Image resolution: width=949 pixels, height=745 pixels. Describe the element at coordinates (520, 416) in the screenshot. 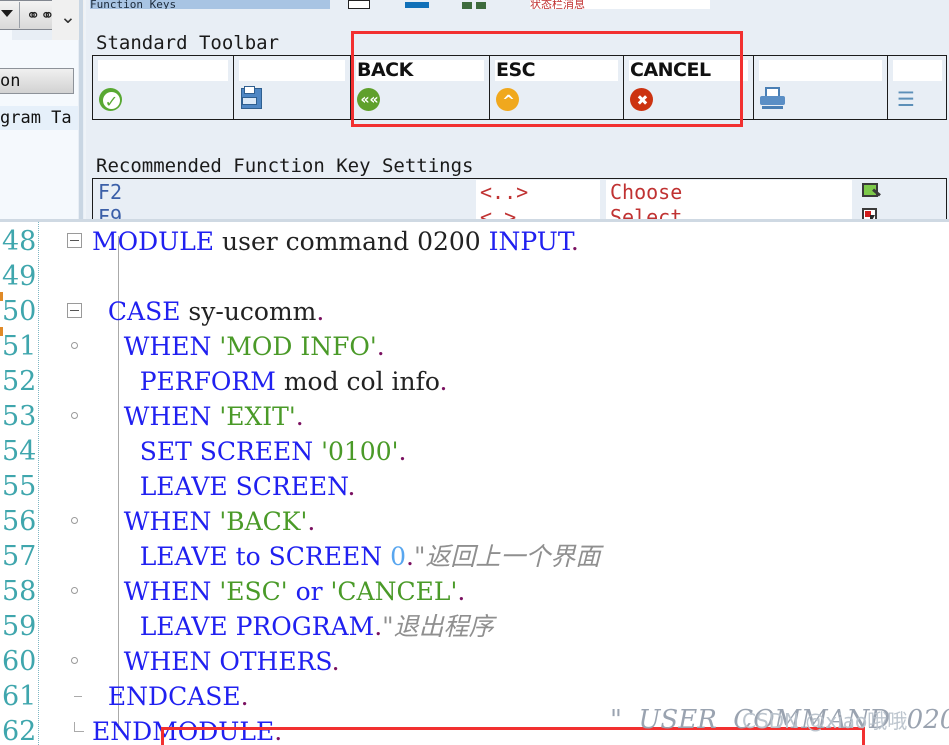

I see `code-line: WHEN 'EXIT'.` at that location.